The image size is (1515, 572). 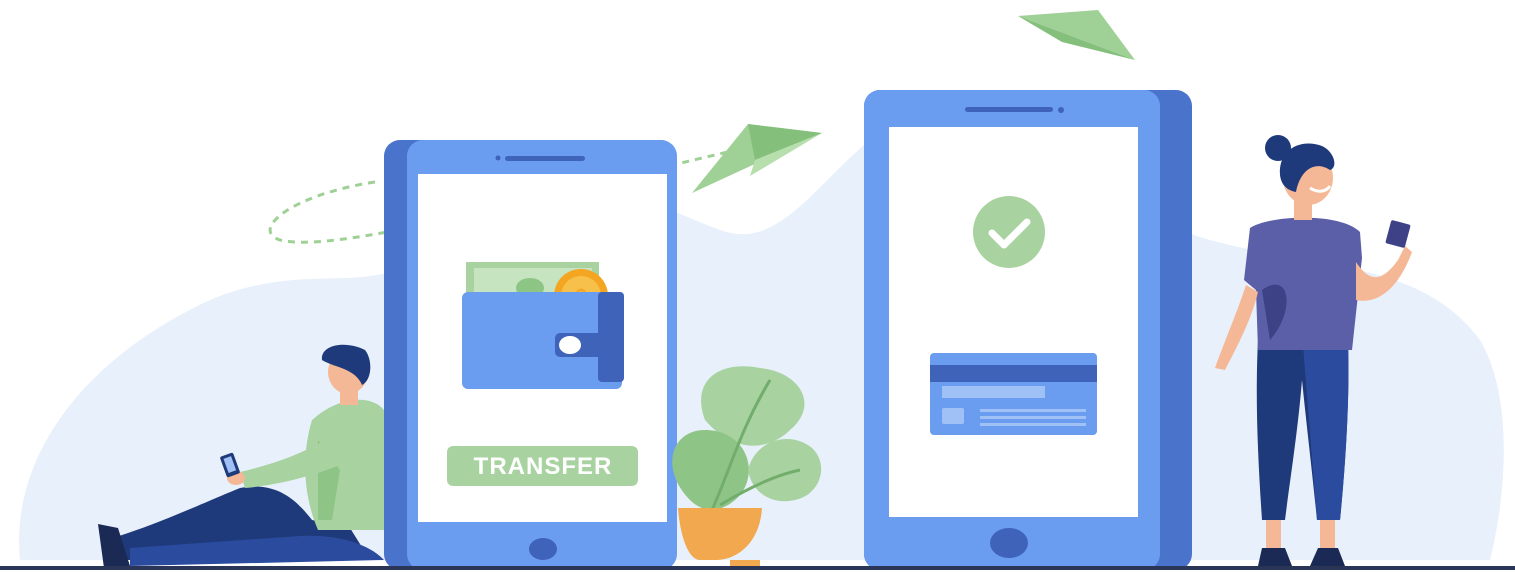 What do you see at coordinates (1013, 394) in the screenshot?
I see `credit-card-icon` at bounding box center [1013, 394].